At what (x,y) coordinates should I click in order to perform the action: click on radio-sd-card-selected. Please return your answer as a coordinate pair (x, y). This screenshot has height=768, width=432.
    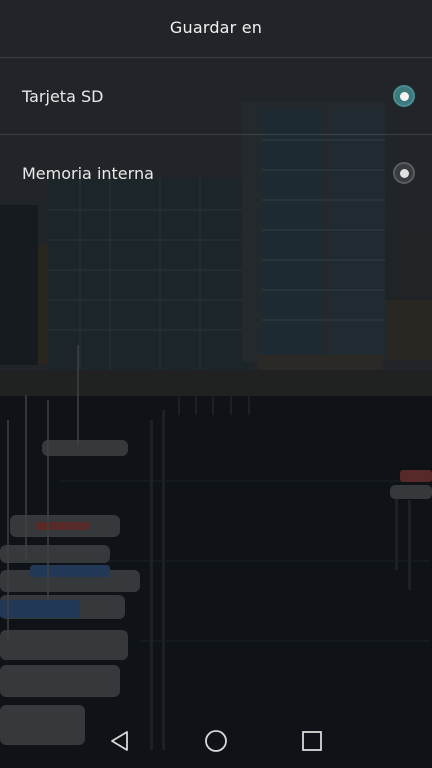
    Looking at the image, I should click on (404, 96).